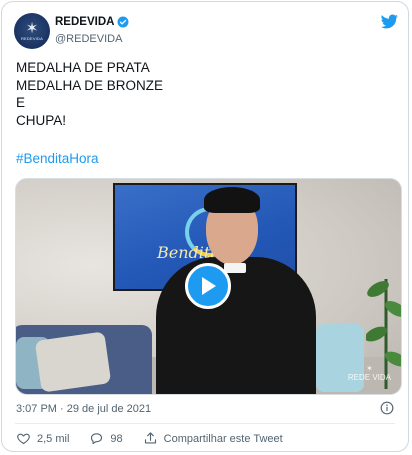 The image size is (412, 455). I want to click on divider, so click(205, 423).